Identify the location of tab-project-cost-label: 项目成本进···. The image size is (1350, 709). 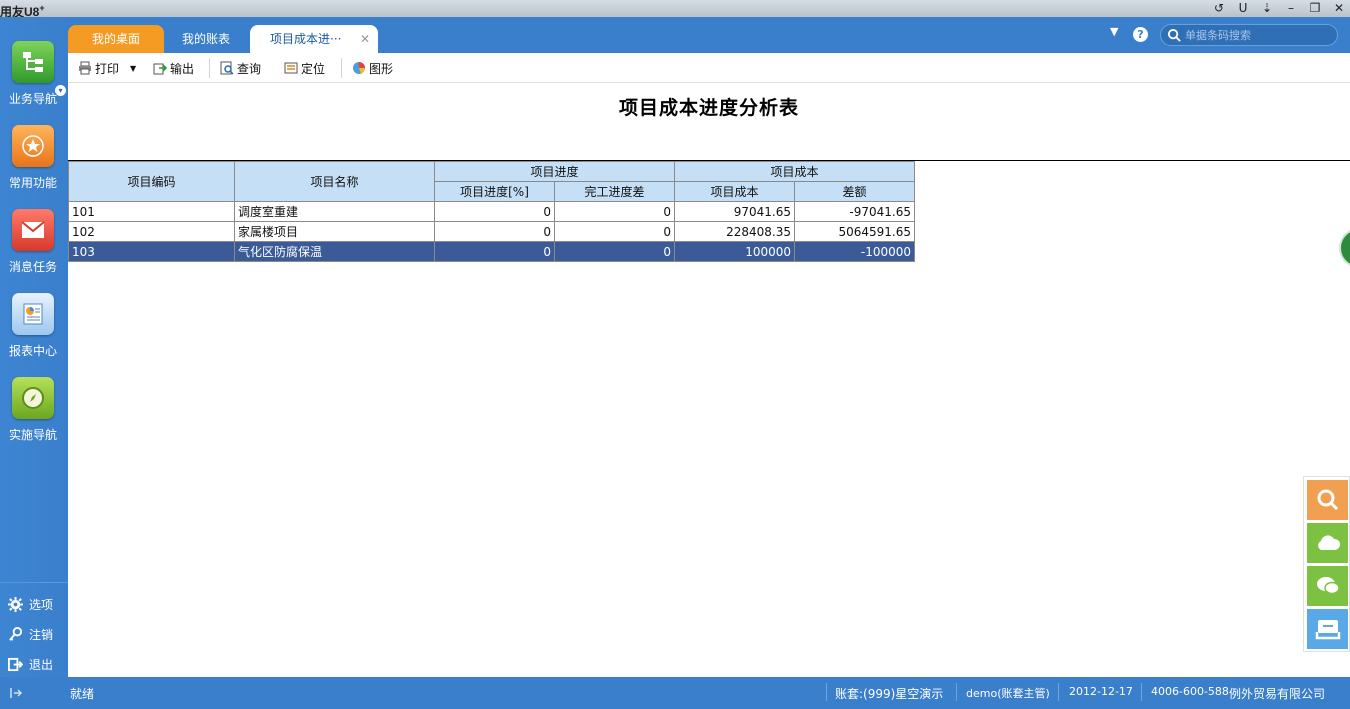
(306, 39).